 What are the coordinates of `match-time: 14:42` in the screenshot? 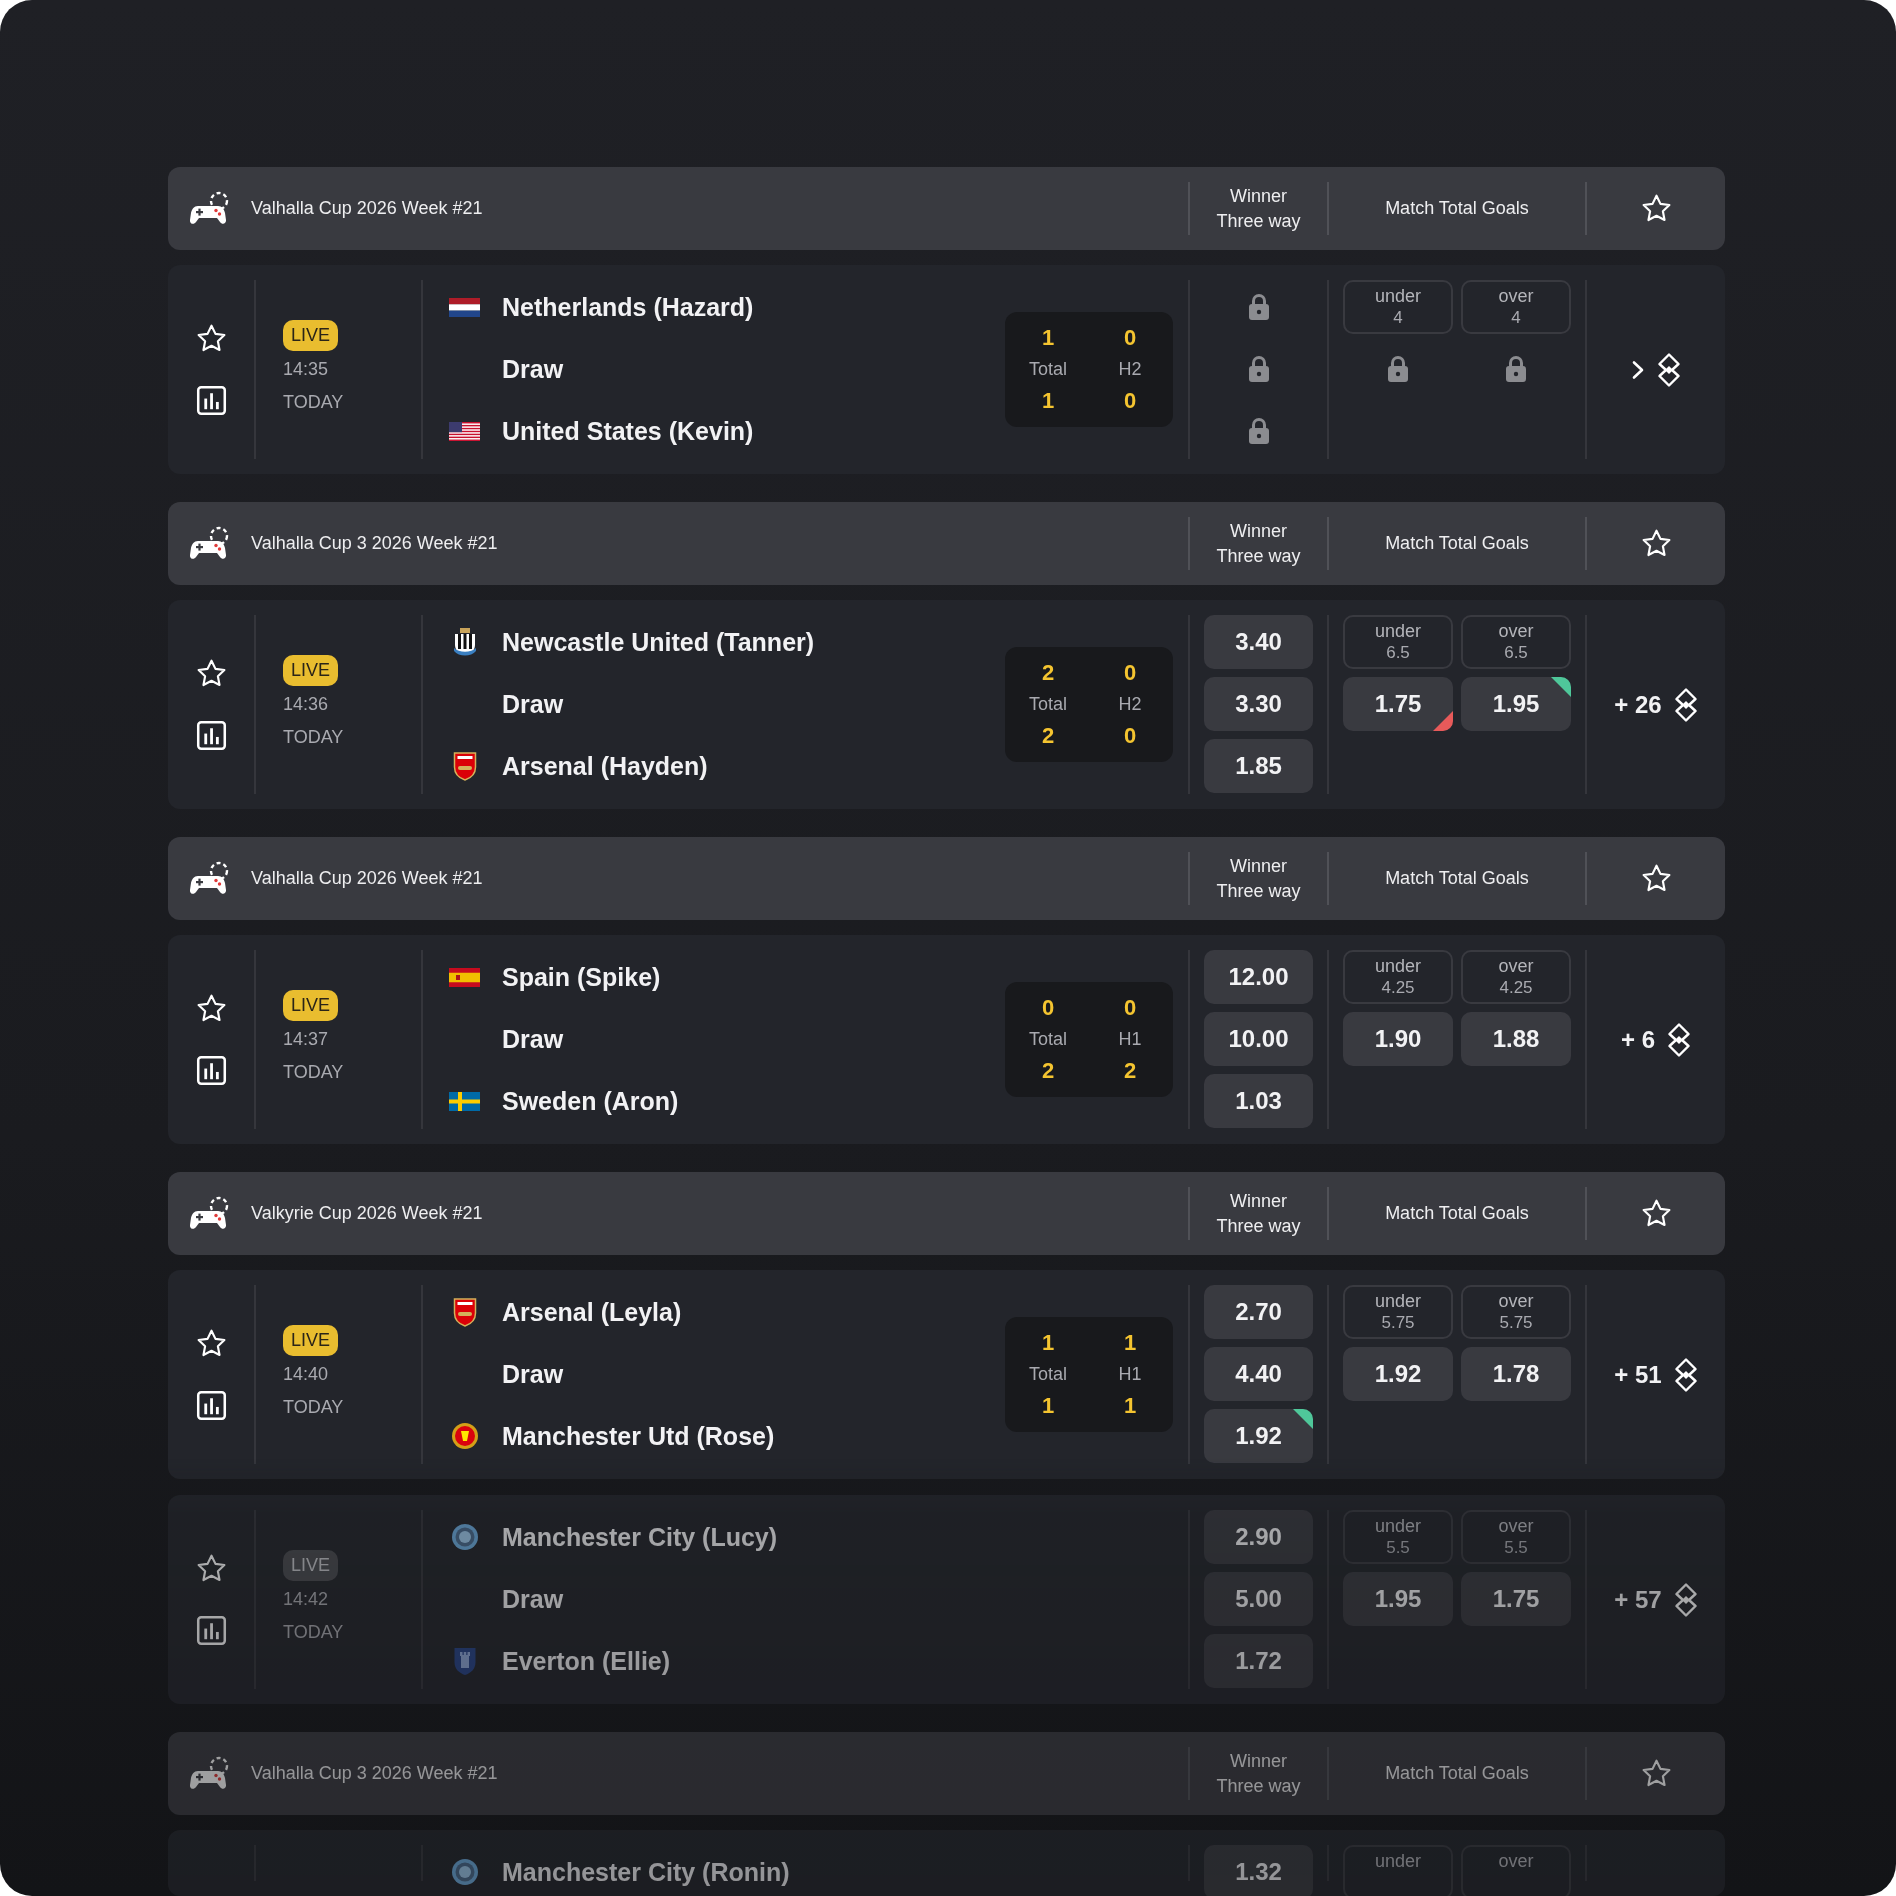 It's located at (306, 1599).